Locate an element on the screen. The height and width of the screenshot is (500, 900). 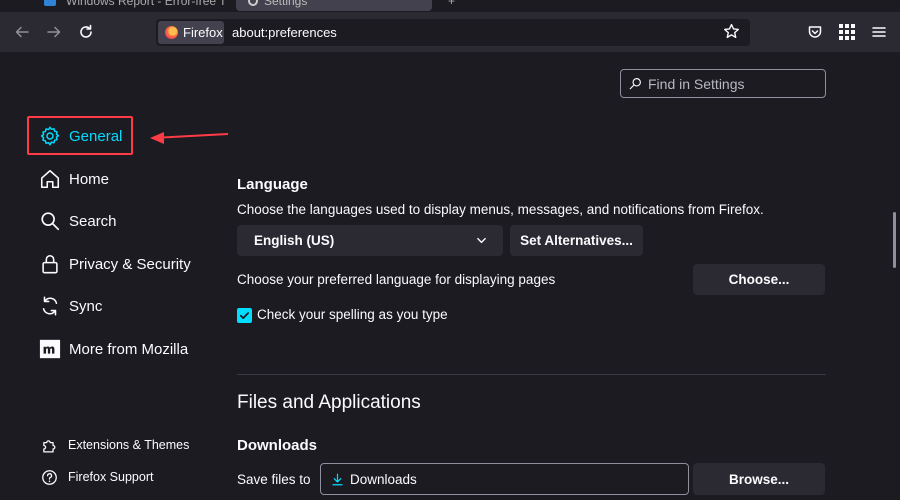
sidebar-firefox-support: Firefox Support is located at coordinates (96, 477).